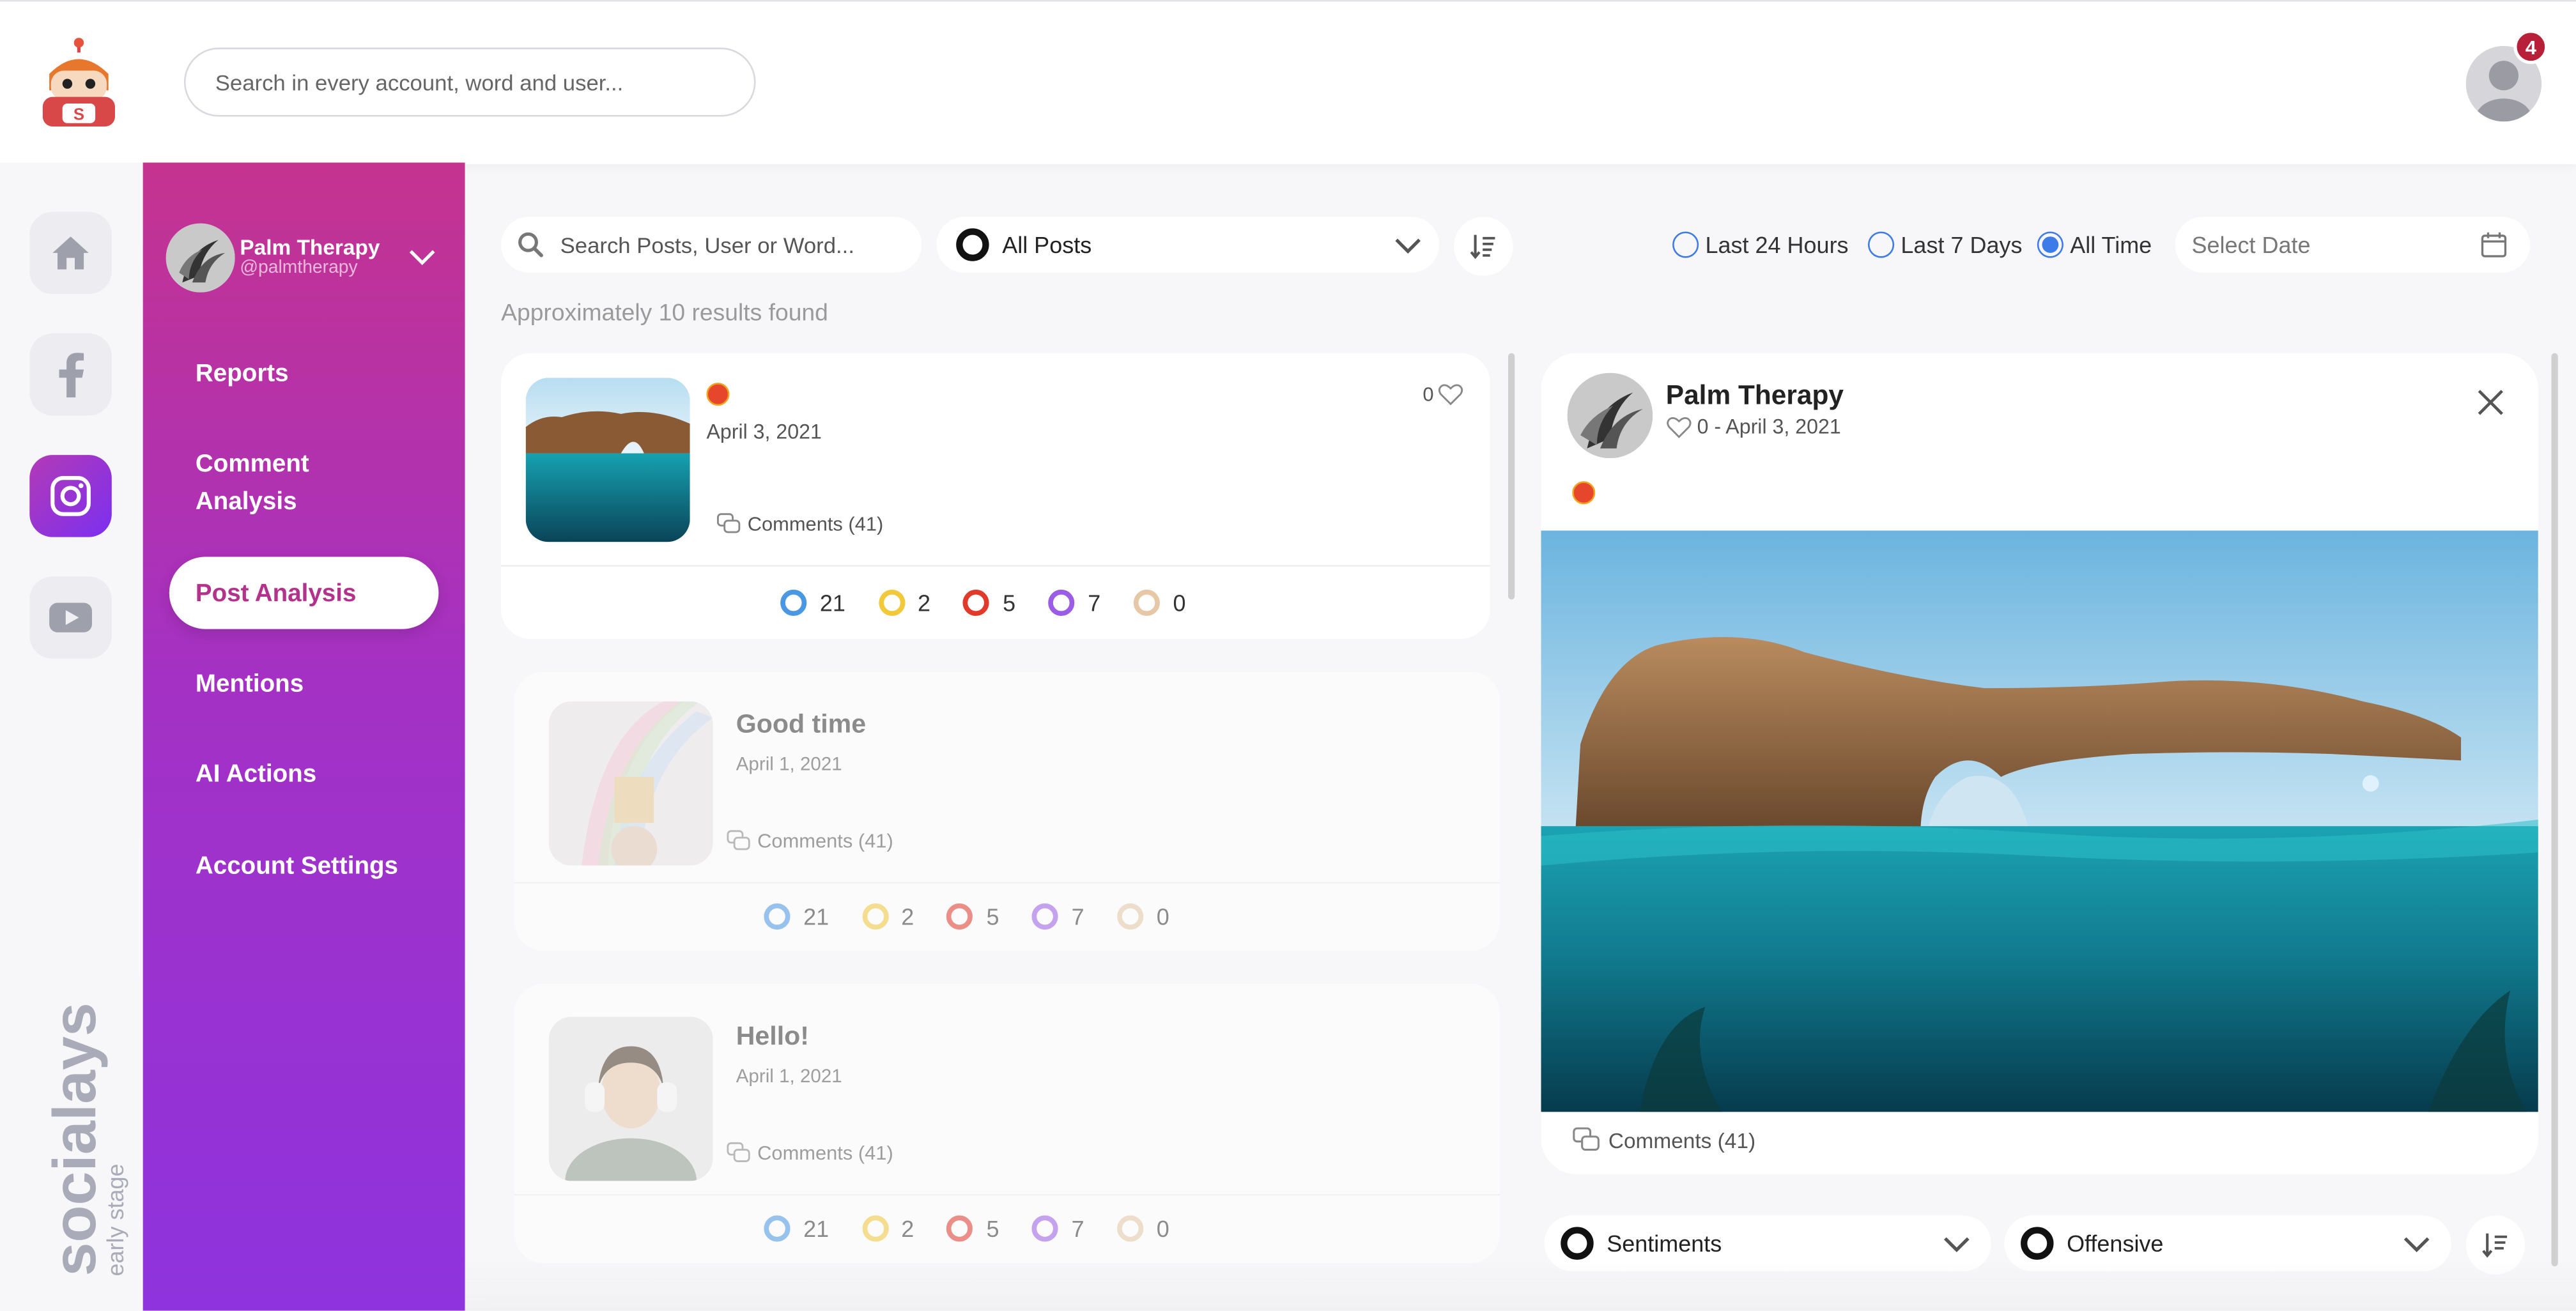 The height and width of the screenshot is (1311, 2576). I want to click on post-card: April 3, 2021 Comments (41) 0 21 2 5 7 0, so click(995, 496).